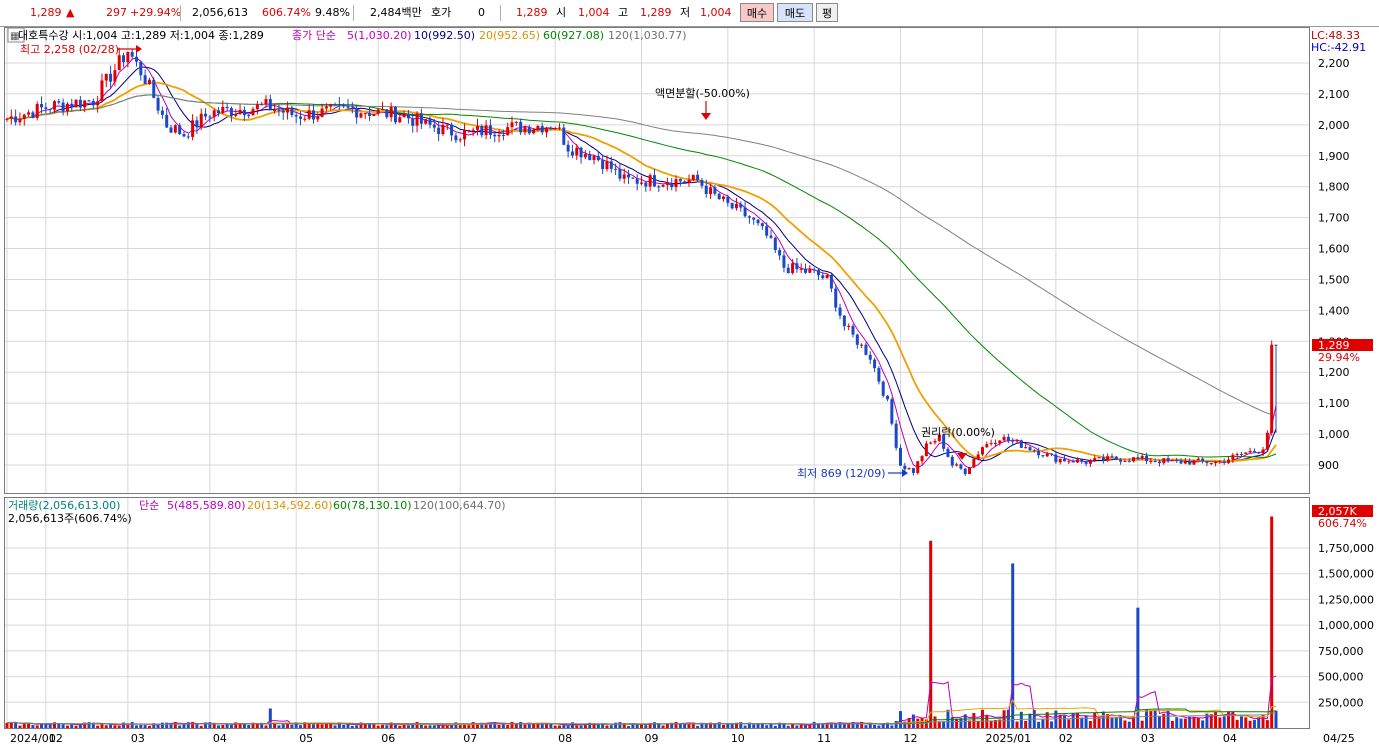 The height and width of the screenshot is (746, 1379). What do you see at coordinates (795, 12) in the screenshot?
I see `sell-button: 매도` at bounding box center [795, 12].